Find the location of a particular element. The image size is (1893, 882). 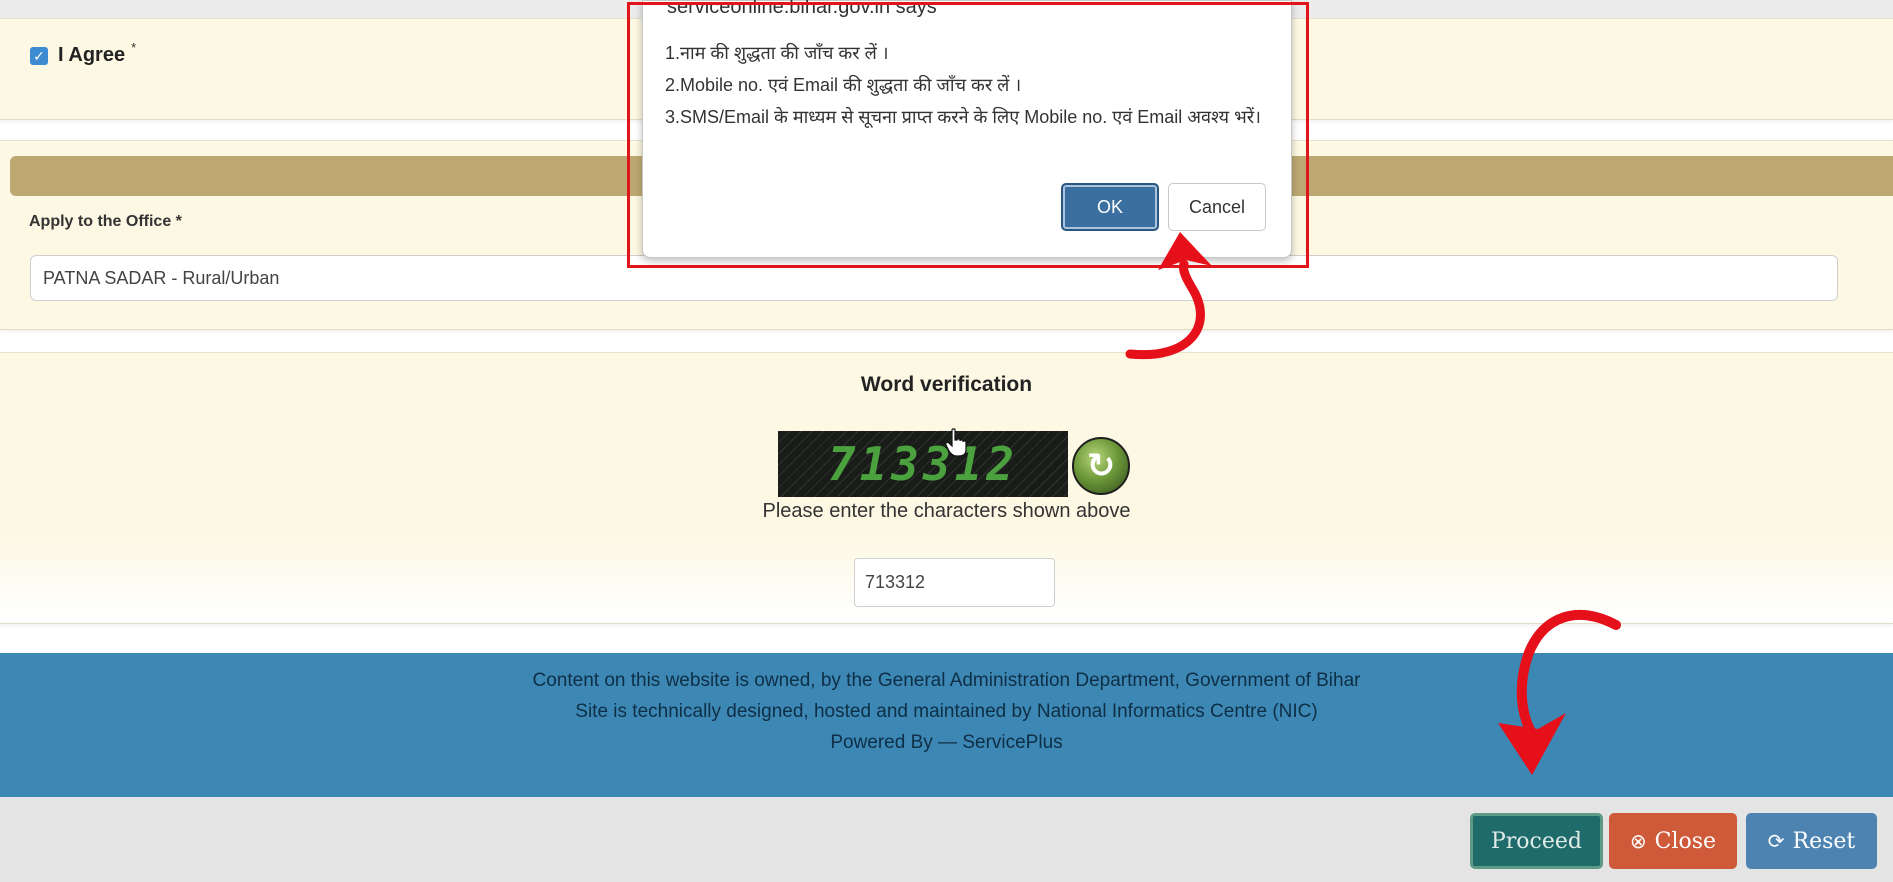

captcha-text: 713312 is located at coordinates (923, 464).